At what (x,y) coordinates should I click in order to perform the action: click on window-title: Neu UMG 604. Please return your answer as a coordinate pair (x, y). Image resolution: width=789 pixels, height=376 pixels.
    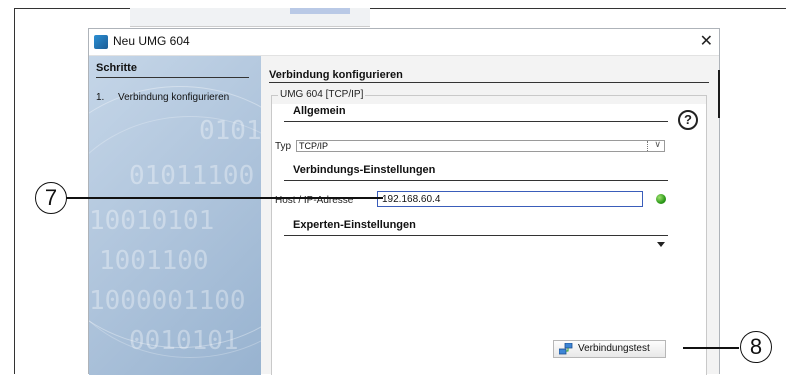
    Looking at the image, I should click on (151, 41).